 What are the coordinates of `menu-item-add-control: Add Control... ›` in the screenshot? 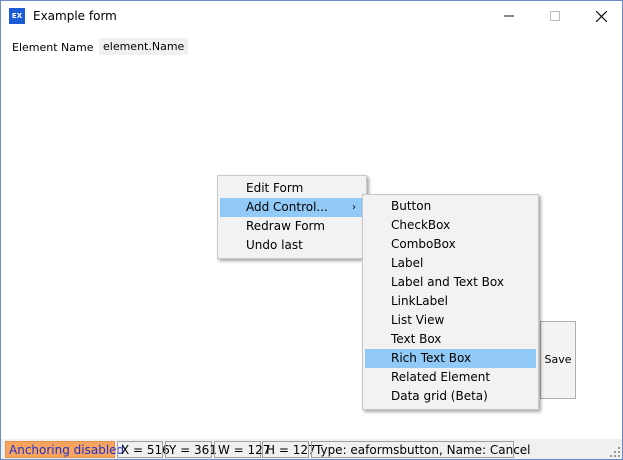 It's located at (292, 207).